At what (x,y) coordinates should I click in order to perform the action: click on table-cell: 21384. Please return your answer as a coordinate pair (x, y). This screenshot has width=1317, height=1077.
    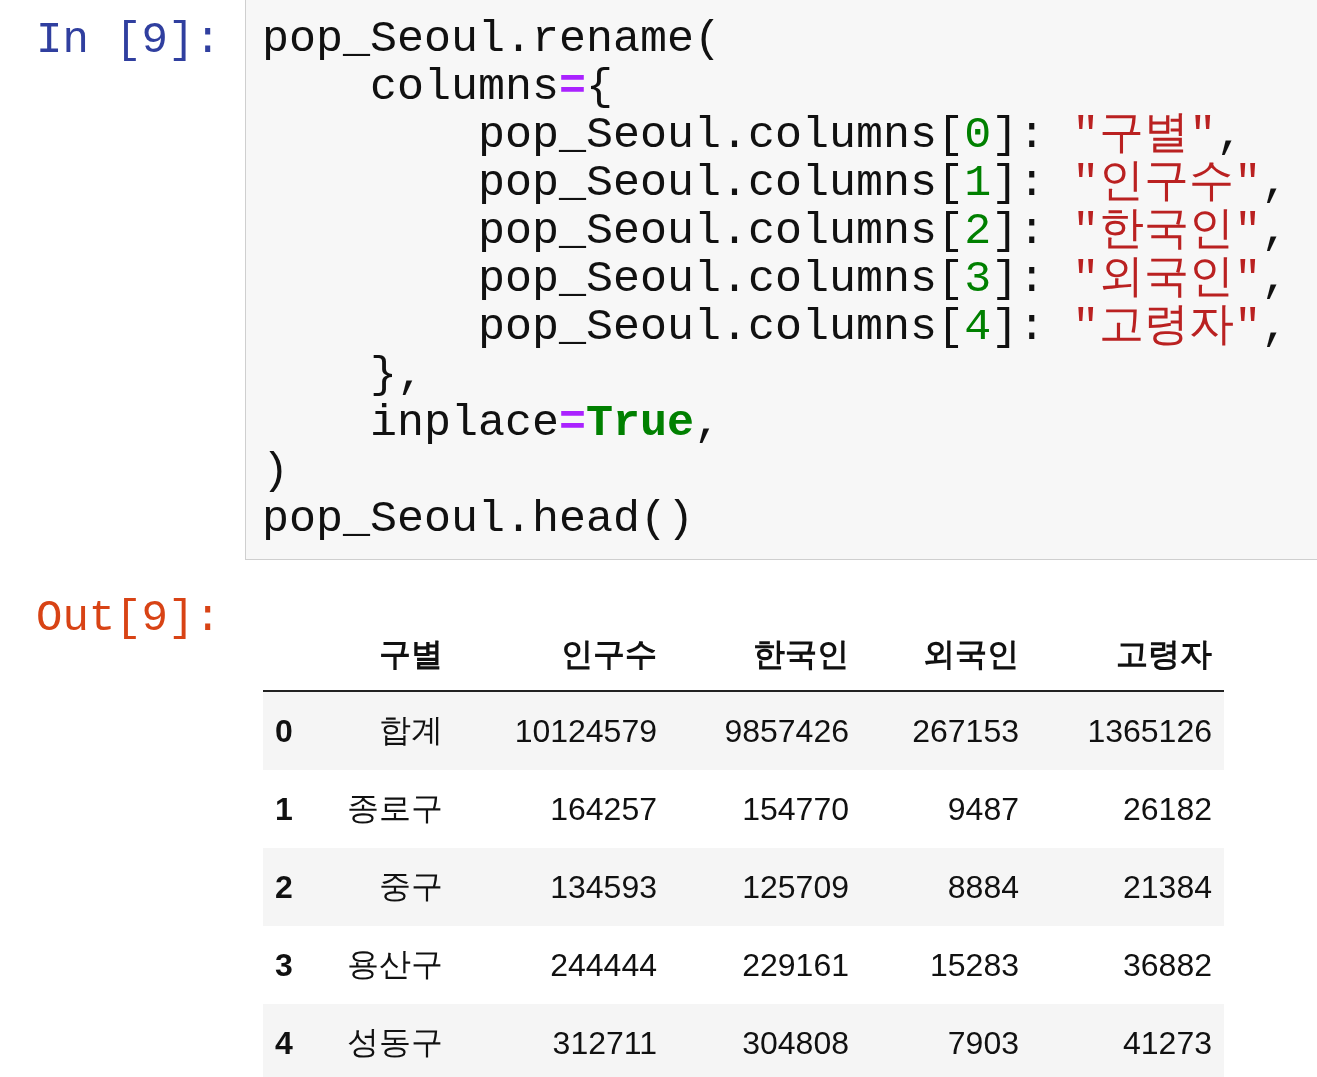
    Looking at the image, I should click on (1127, 887).